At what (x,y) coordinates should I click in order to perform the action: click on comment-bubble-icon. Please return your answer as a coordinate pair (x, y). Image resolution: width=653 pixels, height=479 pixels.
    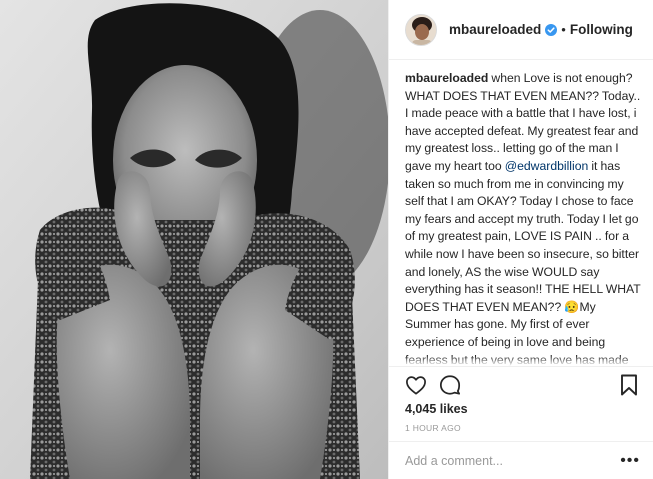
    Looking at the image, I should click on (450, 384).